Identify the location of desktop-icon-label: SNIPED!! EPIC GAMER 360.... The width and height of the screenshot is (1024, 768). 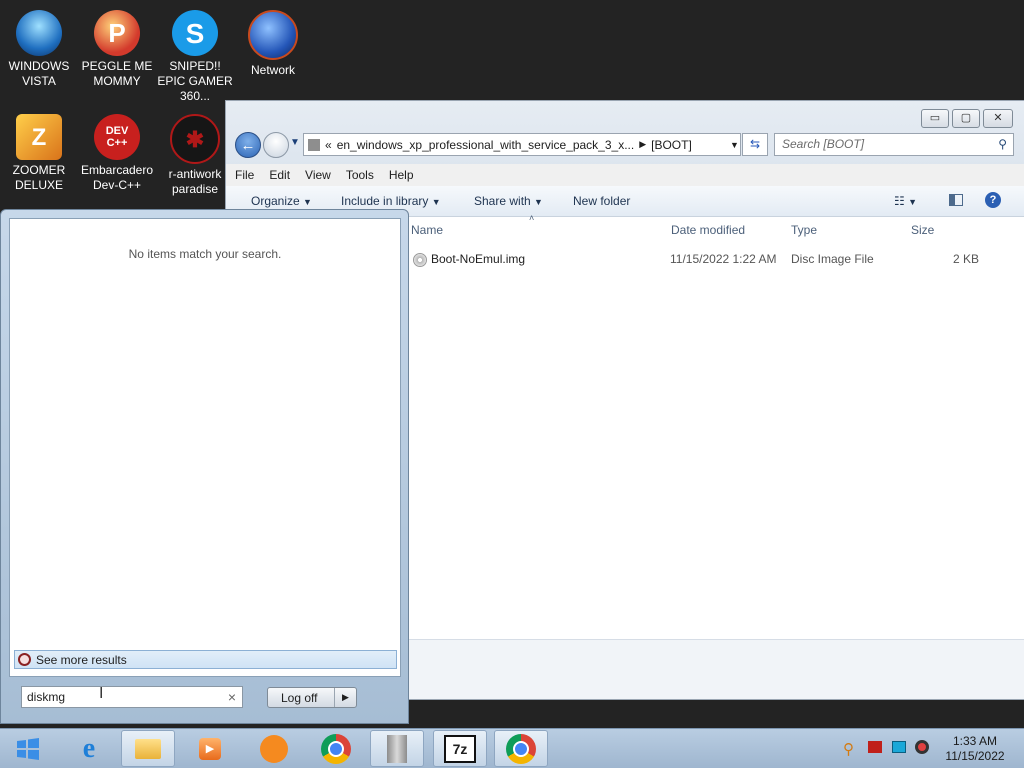
(195, 81).